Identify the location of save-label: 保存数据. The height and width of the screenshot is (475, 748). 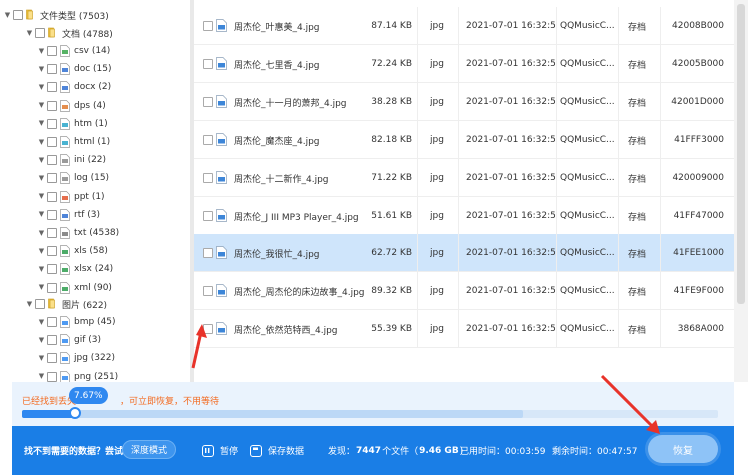
(286, 452).